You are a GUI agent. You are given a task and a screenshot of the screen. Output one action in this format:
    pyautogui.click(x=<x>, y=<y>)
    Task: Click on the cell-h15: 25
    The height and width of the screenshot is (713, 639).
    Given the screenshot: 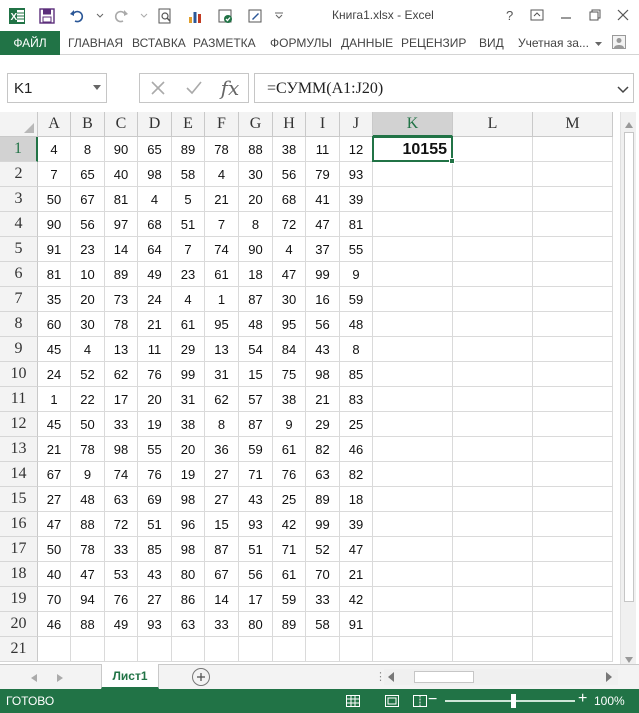 What is the action you would take?
    pyautogui.click(x=289, y=499)
    